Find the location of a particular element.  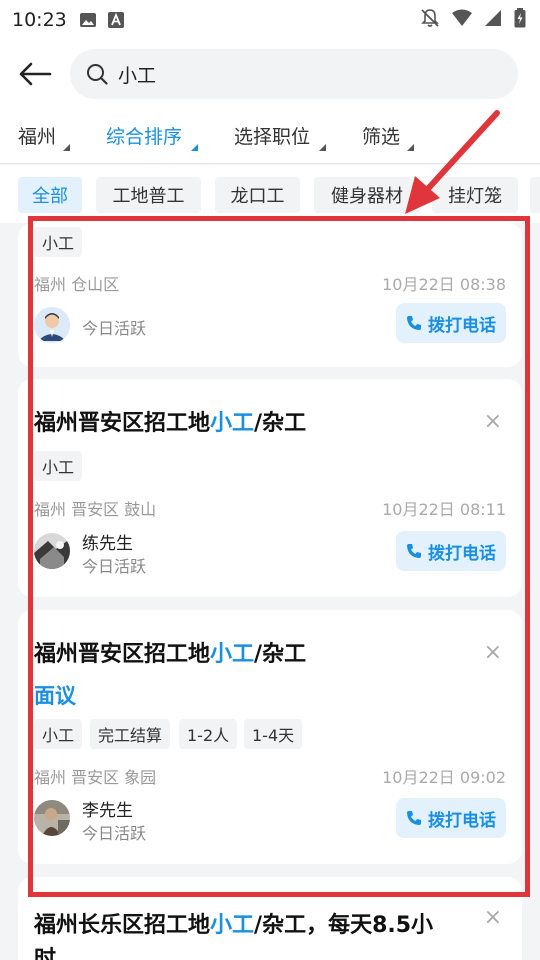

job-title: 福州长乐区招工地小工/杂工，每天8.5小 is located at coordinates (233, 923).